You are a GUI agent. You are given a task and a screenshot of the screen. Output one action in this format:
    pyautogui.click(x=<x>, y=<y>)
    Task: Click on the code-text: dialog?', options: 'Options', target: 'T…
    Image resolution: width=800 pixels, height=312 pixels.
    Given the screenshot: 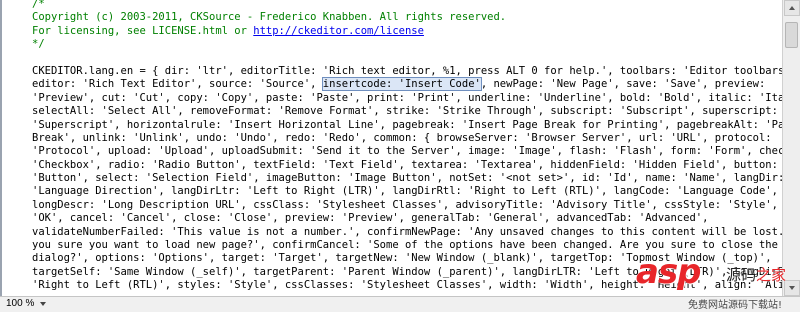 What is the action you would take?
    pyautogui.click(x=402, y=258)
    